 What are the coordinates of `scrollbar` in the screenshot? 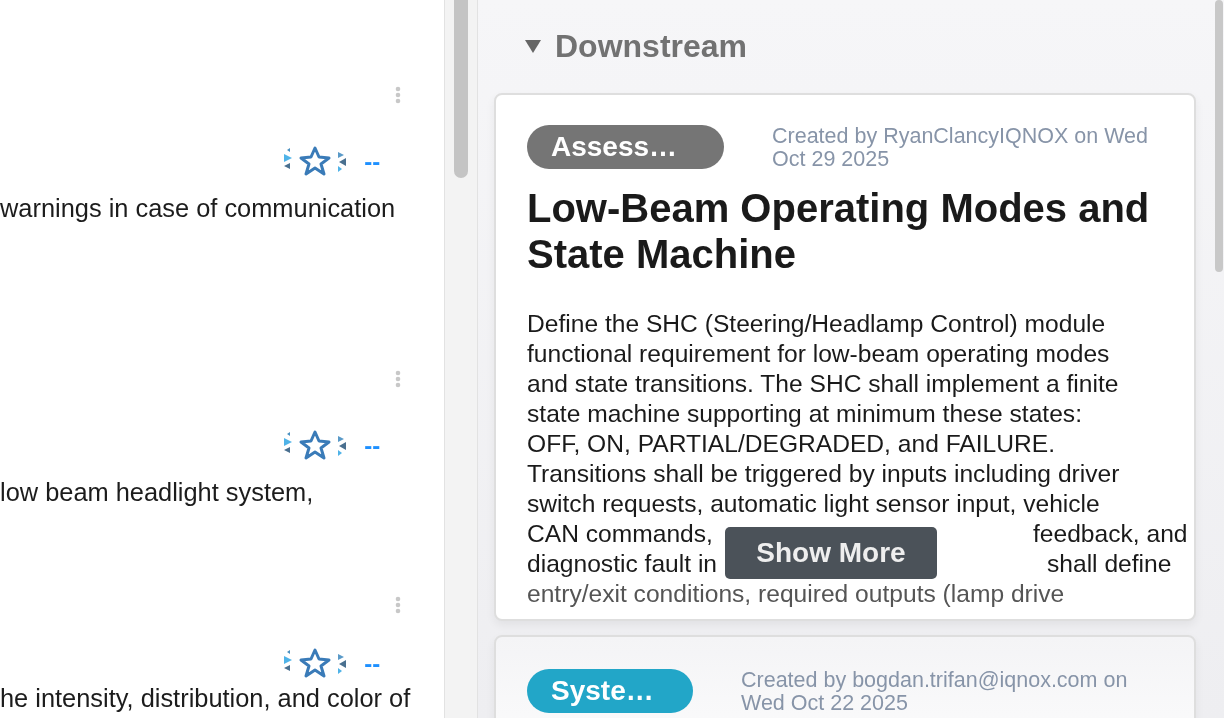 It's located at (461, 359).